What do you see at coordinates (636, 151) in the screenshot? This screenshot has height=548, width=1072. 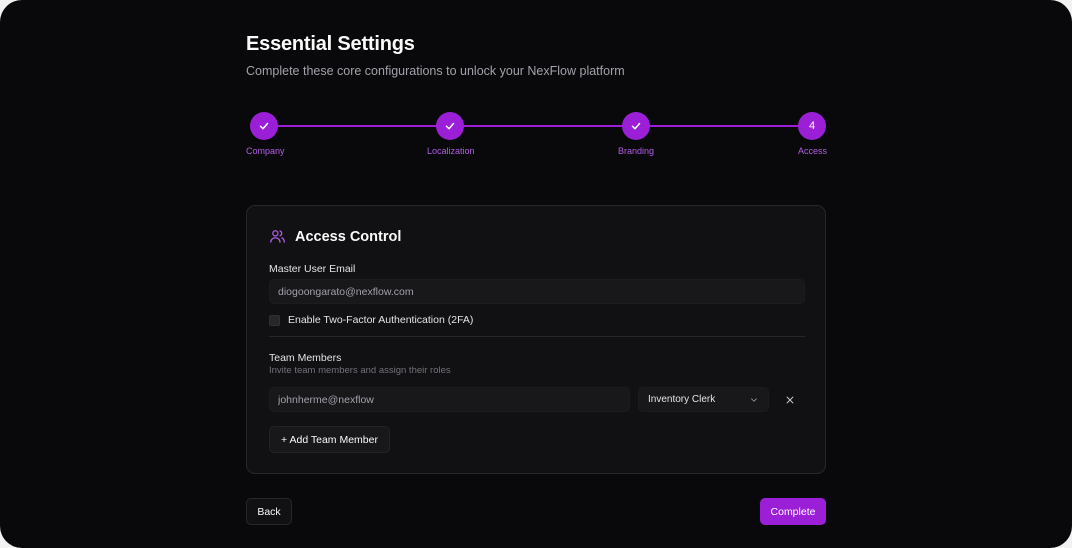 I see `step-branding-label: Branding` at bounding box center [636, 151].